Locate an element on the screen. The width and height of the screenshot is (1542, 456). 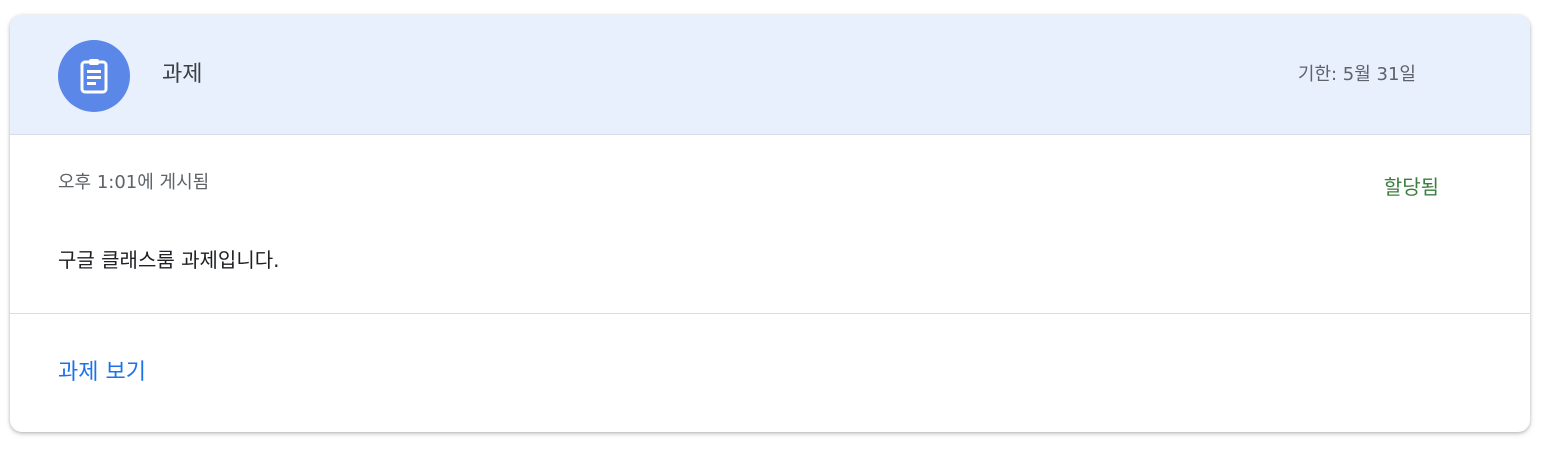
due-date: 기한: 5월 31일 is located at coordinates (1356, 74).